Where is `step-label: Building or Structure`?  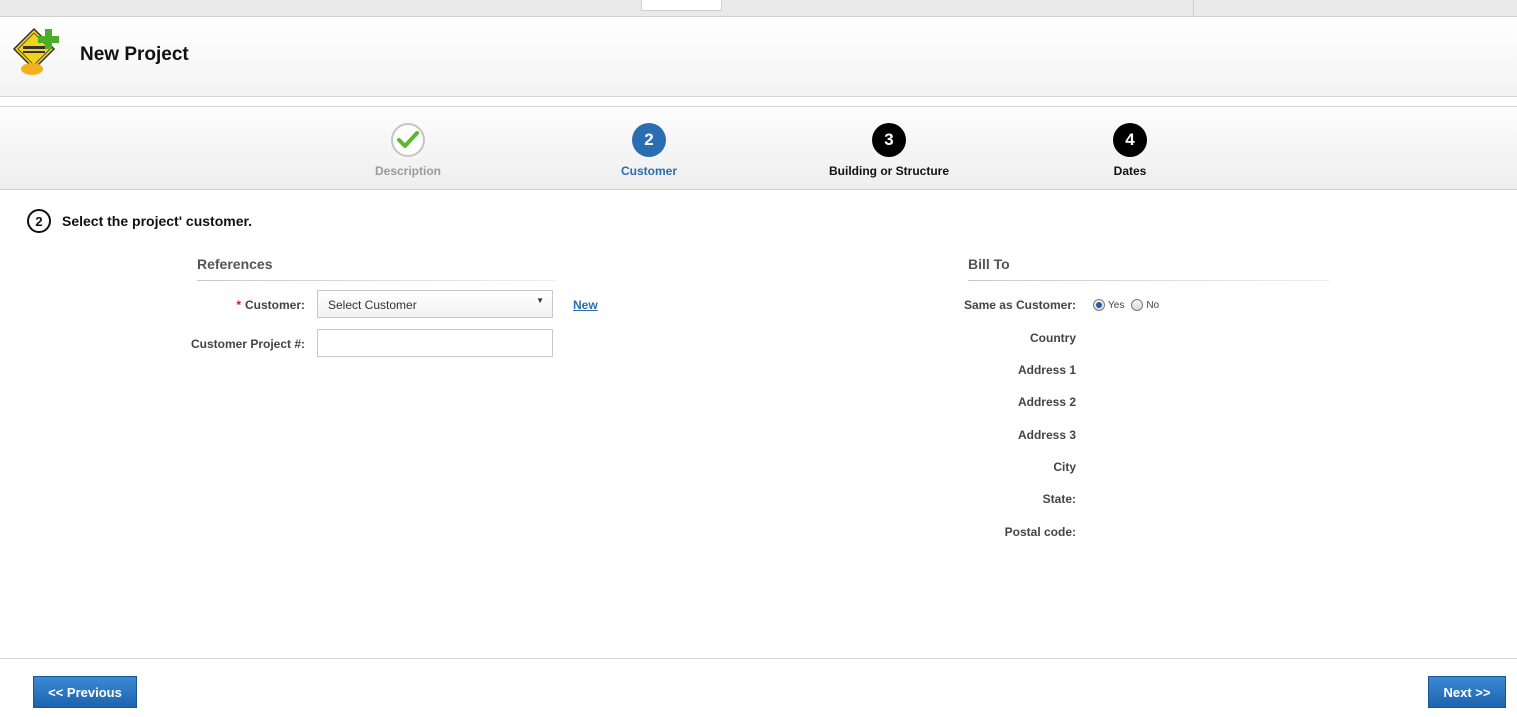 step-label: Building or Structure is located at coordinates (889, 171).